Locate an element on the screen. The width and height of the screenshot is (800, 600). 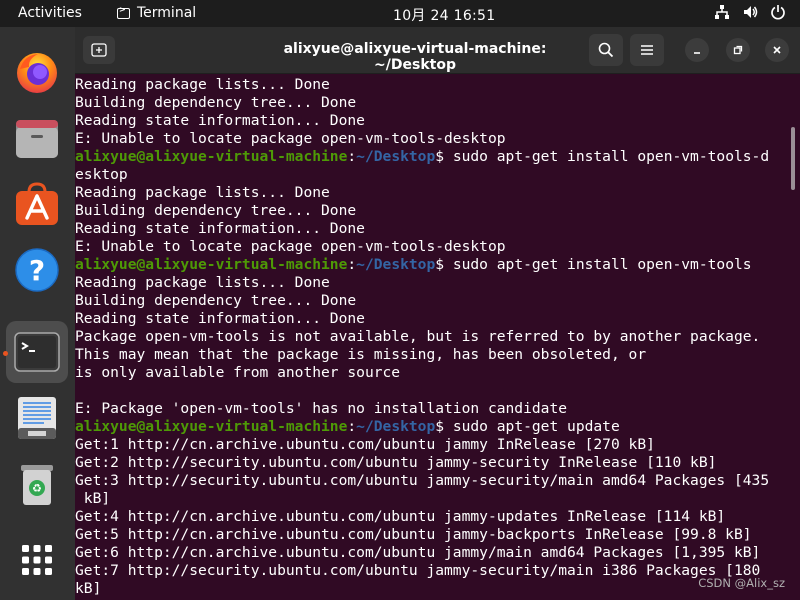
menu-button is located at coordinates (647, 50).